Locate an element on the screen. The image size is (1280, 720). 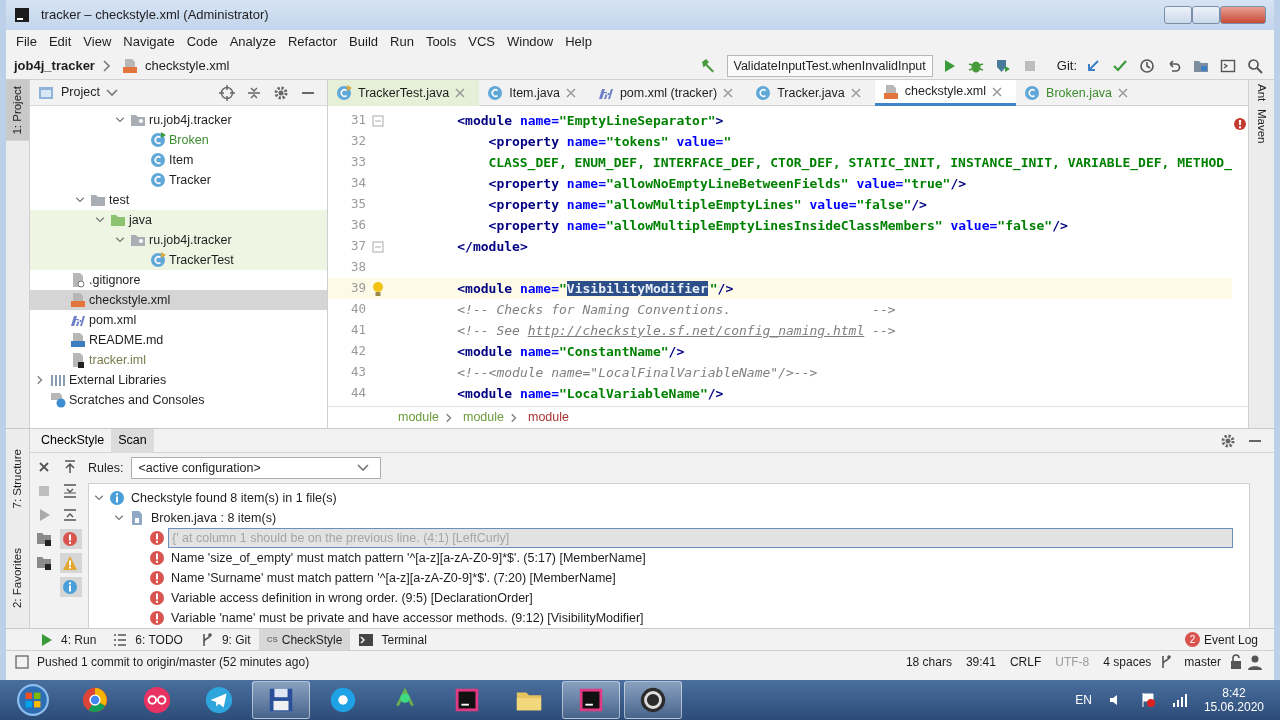
tool-window-tab: Maven is located at coordinates (1261, 126).